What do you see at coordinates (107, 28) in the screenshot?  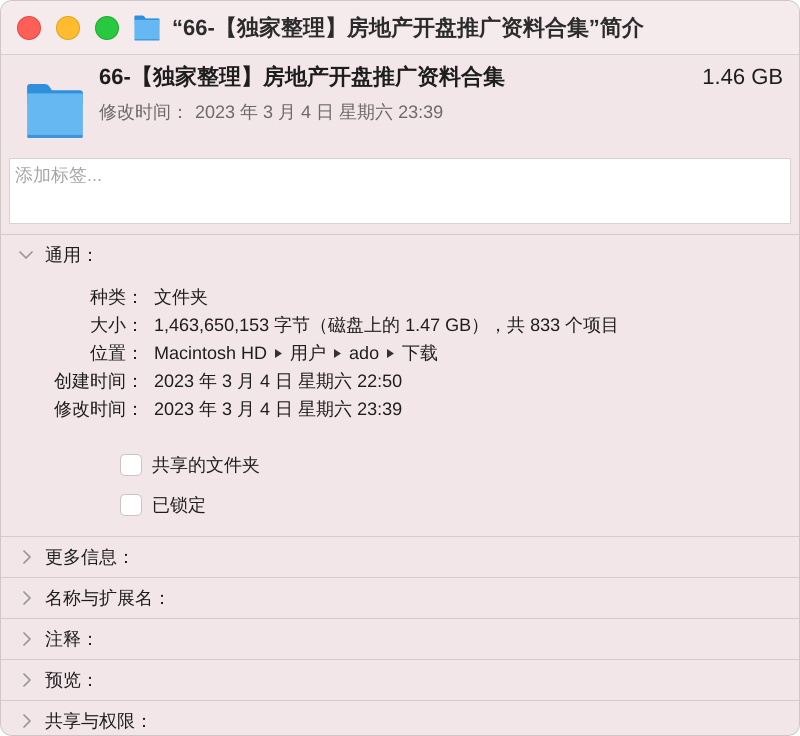 I see `zoom-button` at bounding box center [107, 28].